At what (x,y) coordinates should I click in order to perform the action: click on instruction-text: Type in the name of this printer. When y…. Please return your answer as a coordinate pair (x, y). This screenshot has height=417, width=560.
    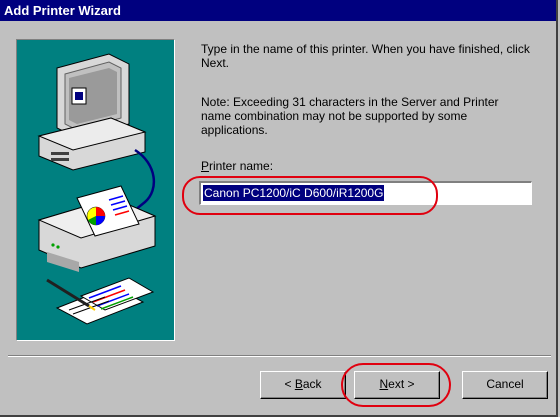
    Looking at the image, I should click on (365, 56).